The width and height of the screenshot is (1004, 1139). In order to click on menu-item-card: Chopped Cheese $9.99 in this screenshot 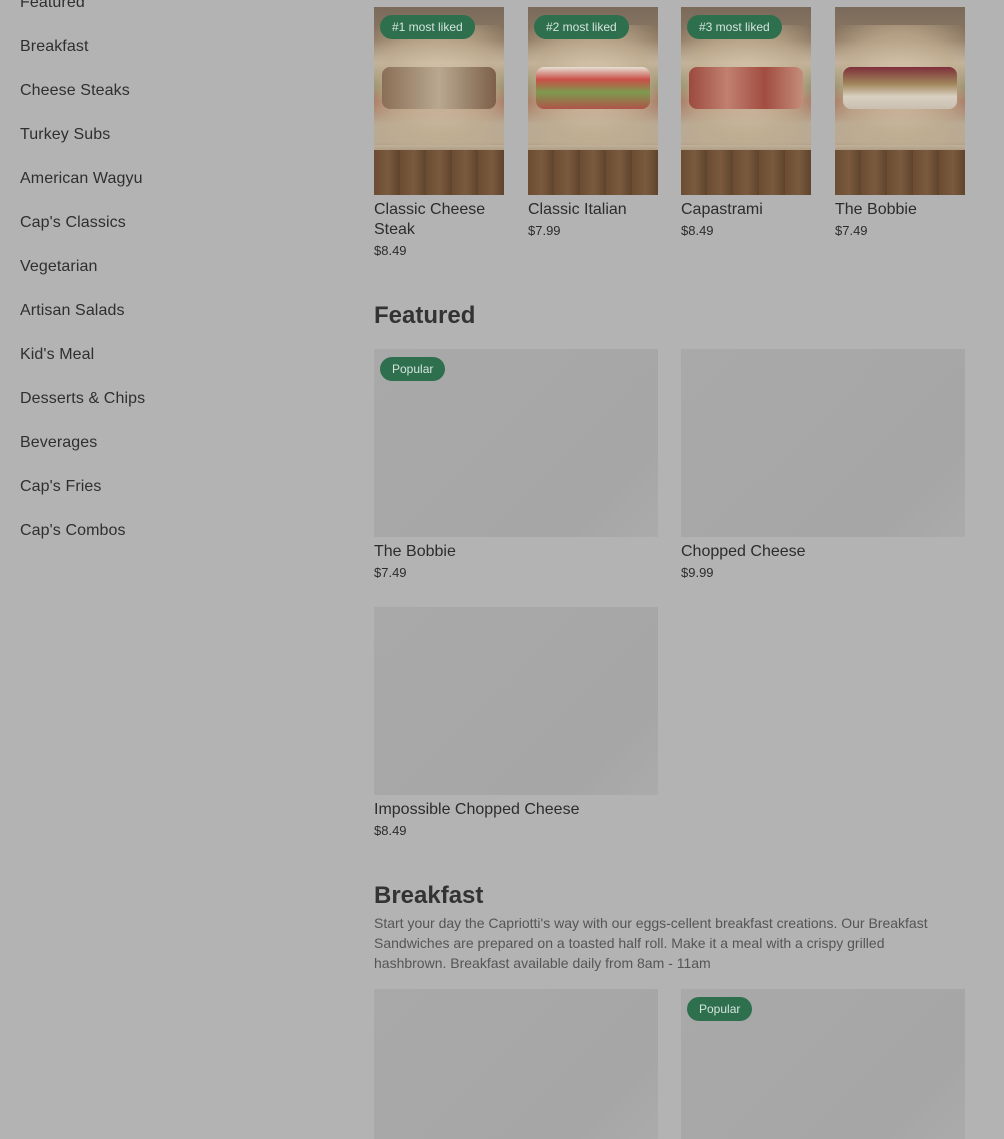, I will do `click(823, 464)`.